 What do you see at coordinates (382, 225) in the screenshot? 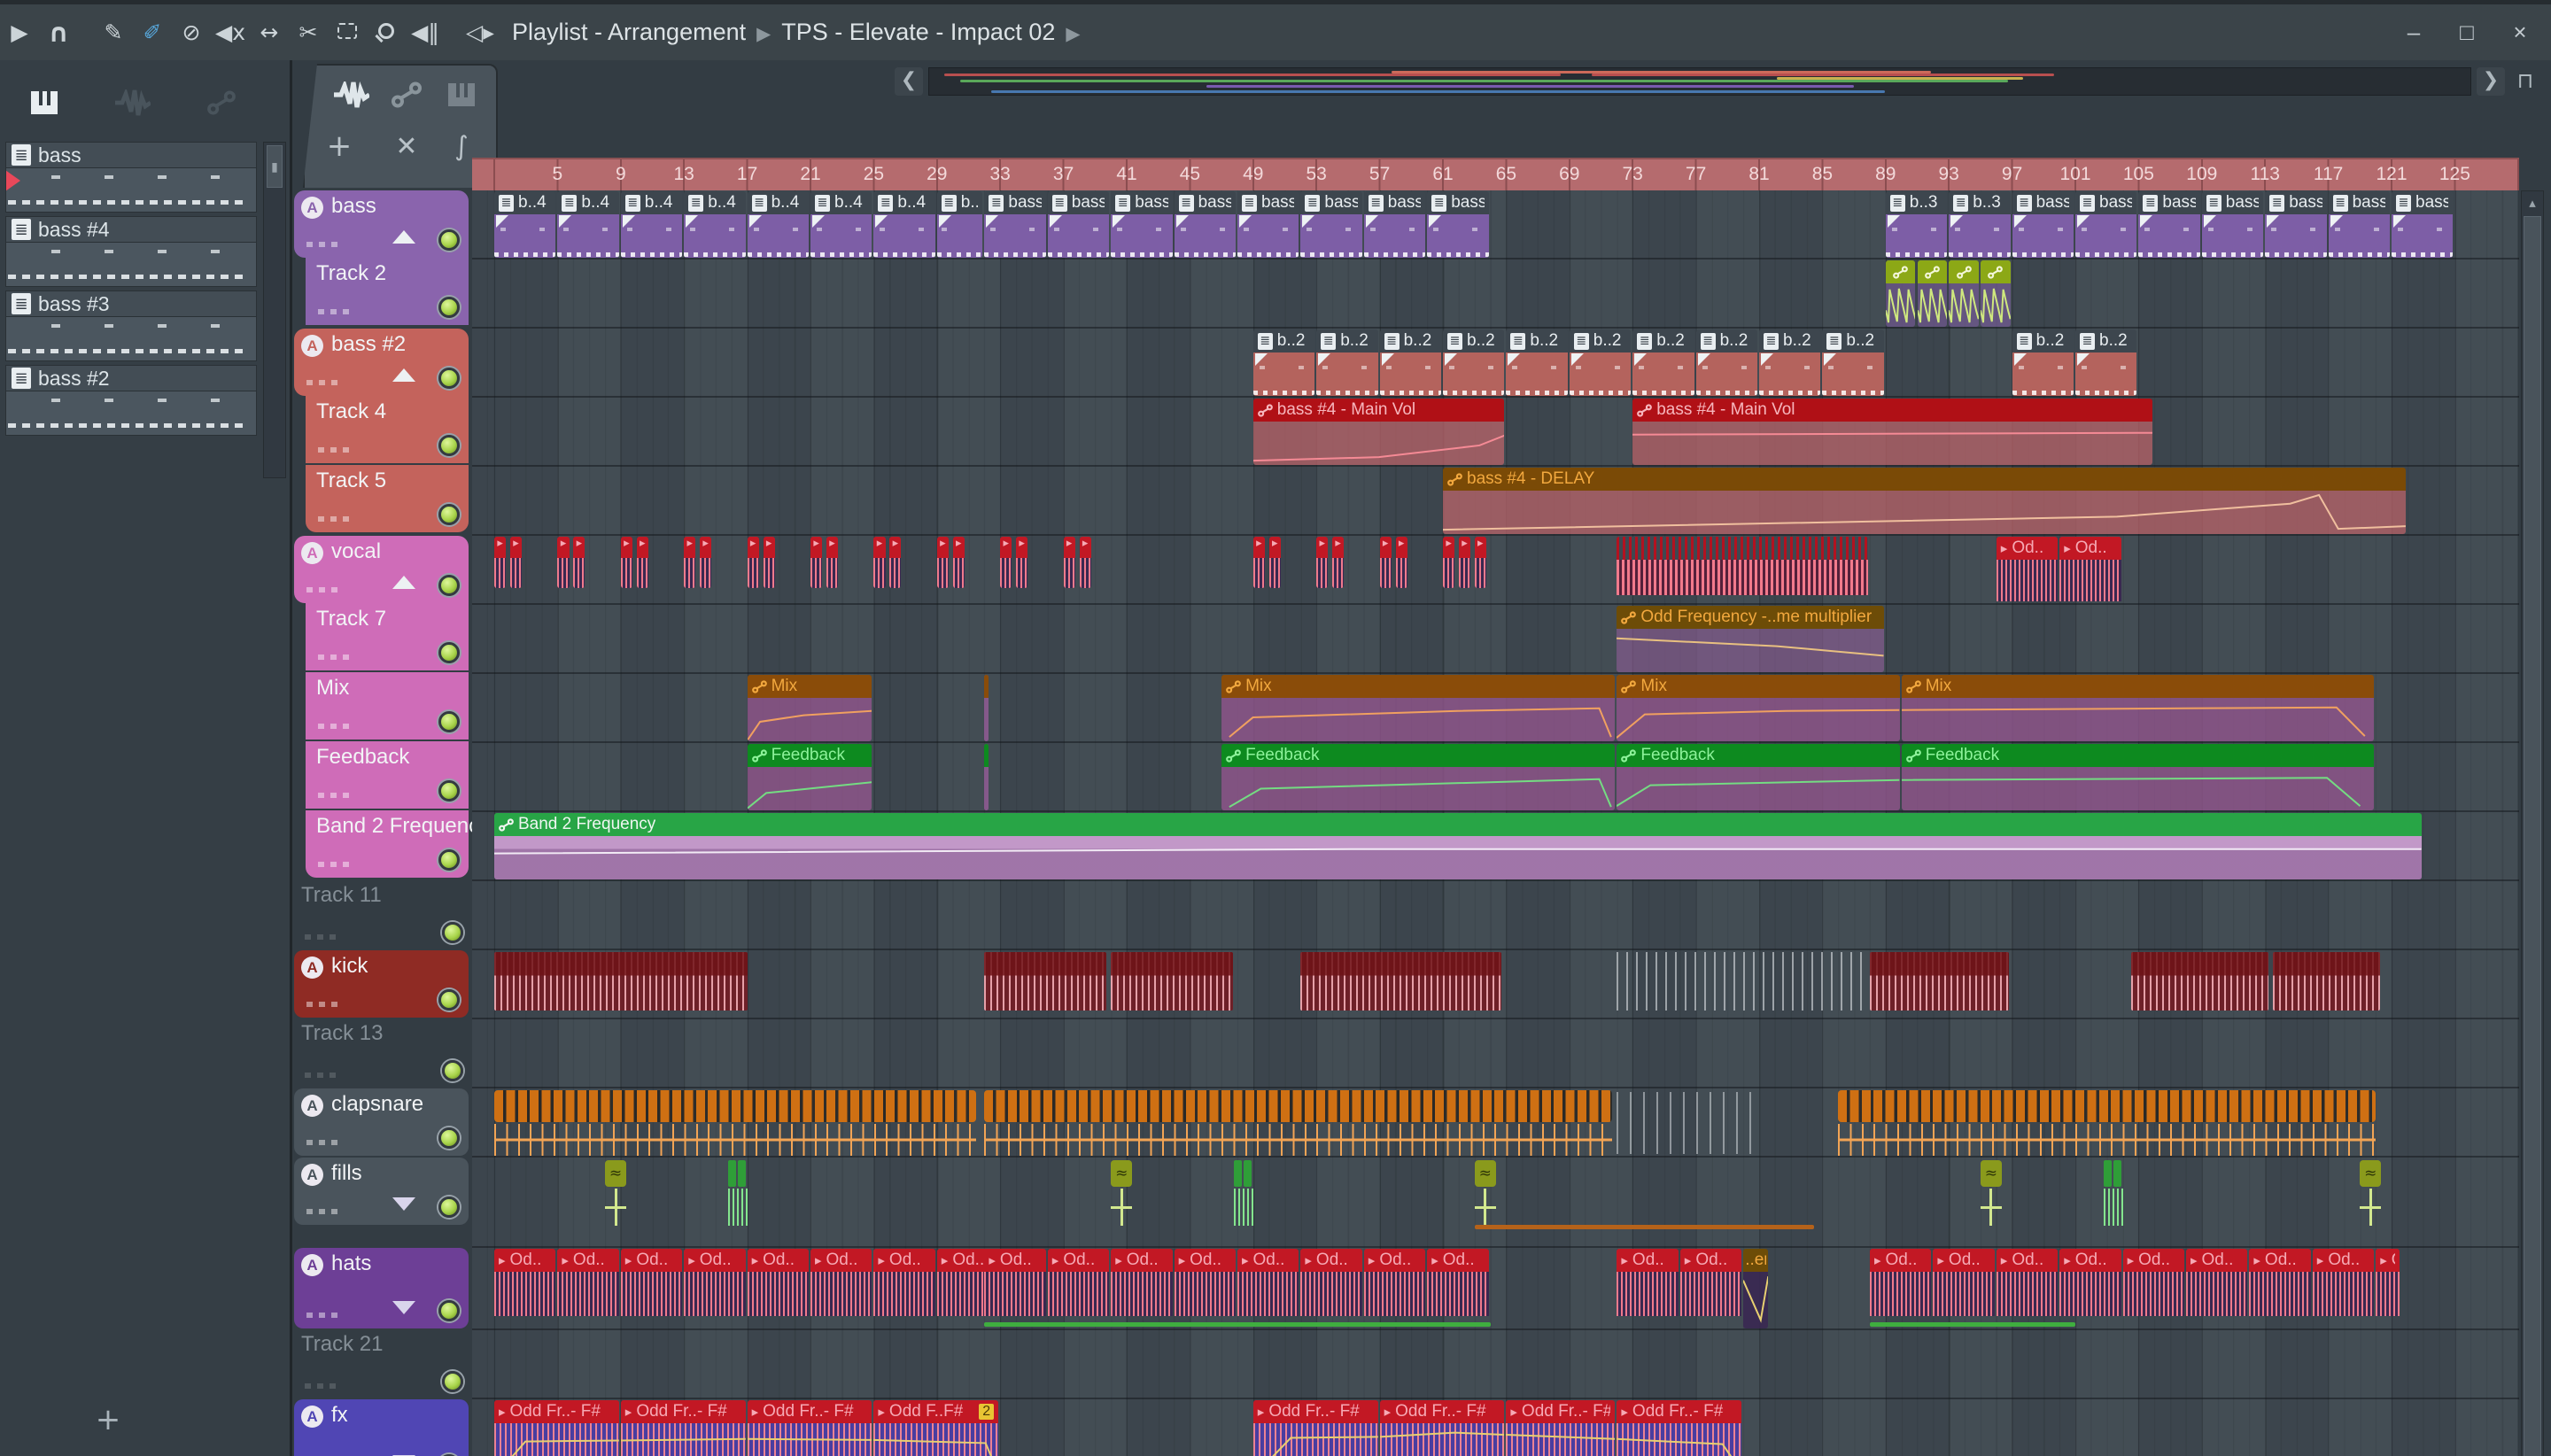
I see `track-header-bass: Abass` at bounding box center [382, 225].